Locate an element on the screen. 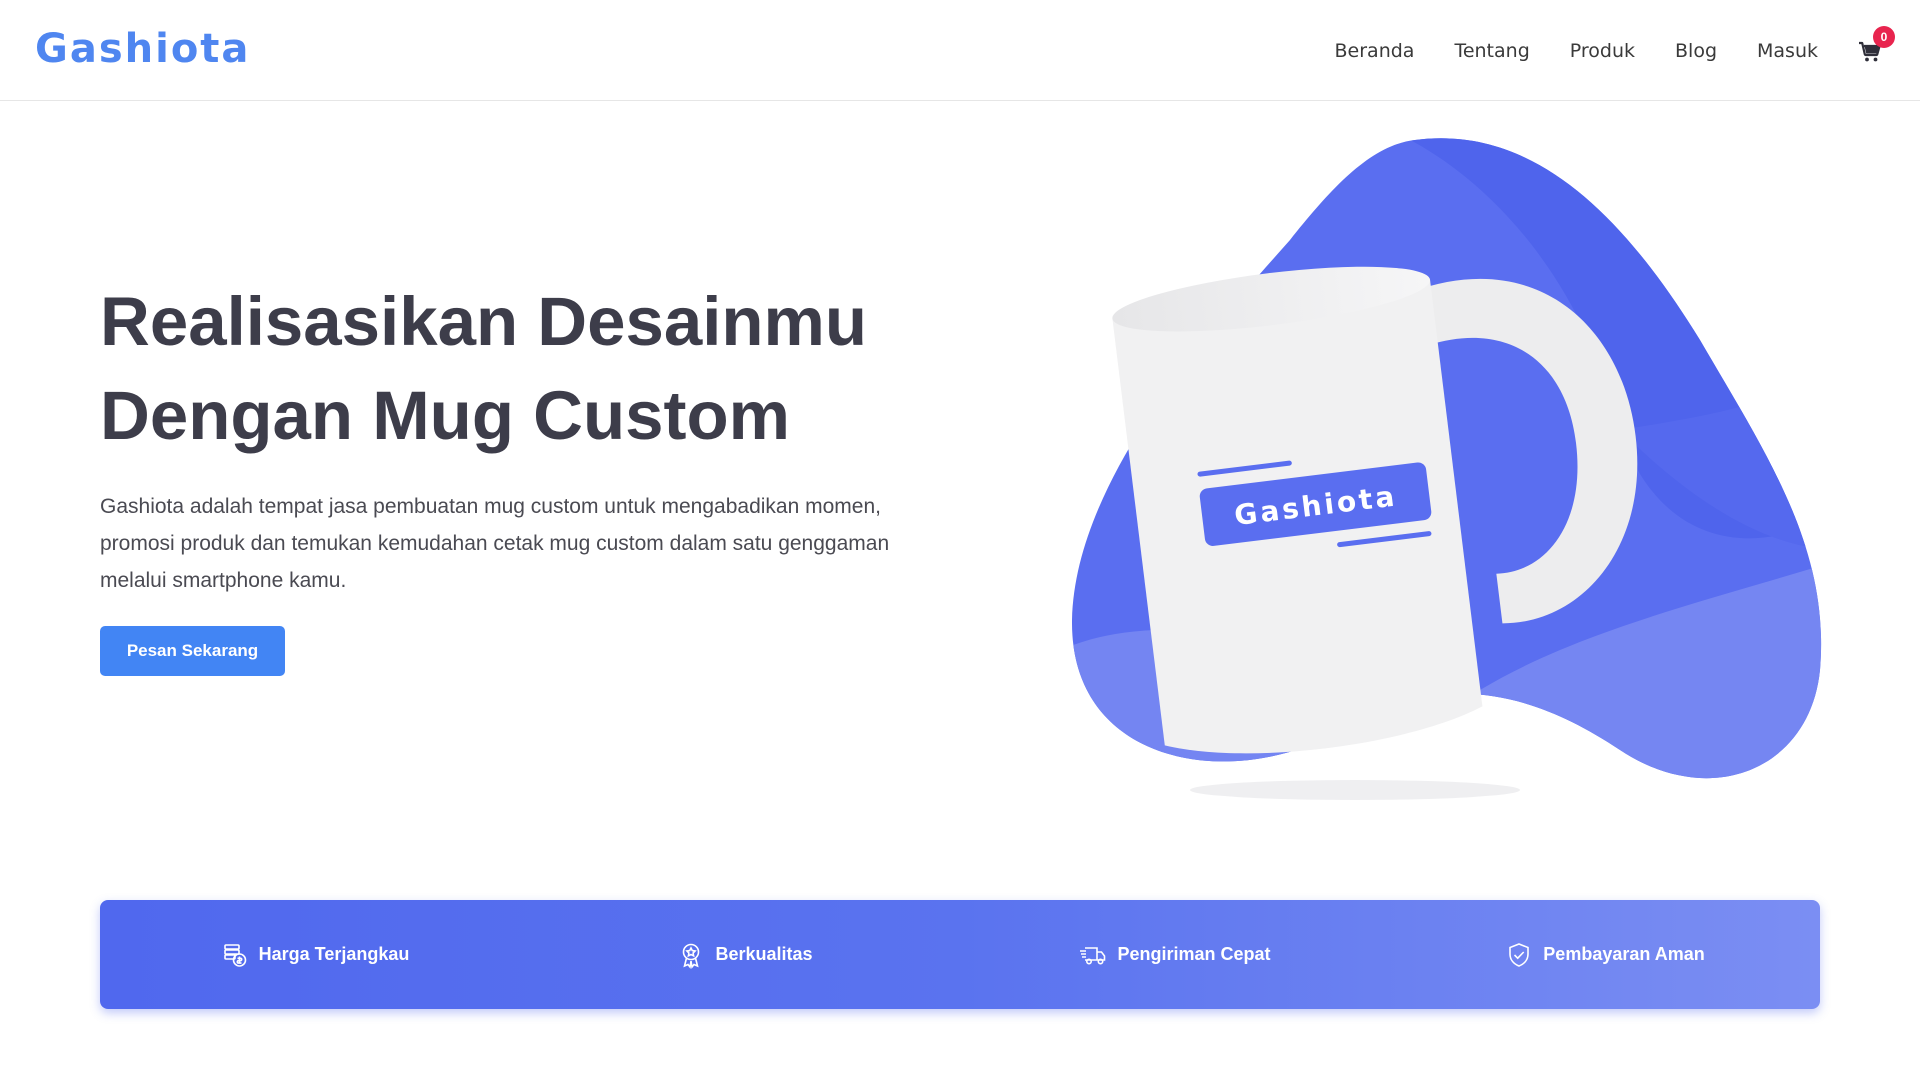 This screenshot has width=1920, height=1080. main-nav: Beranda Tentang Produk Blog Masuk 0 is located at coordinates (1627, 50).